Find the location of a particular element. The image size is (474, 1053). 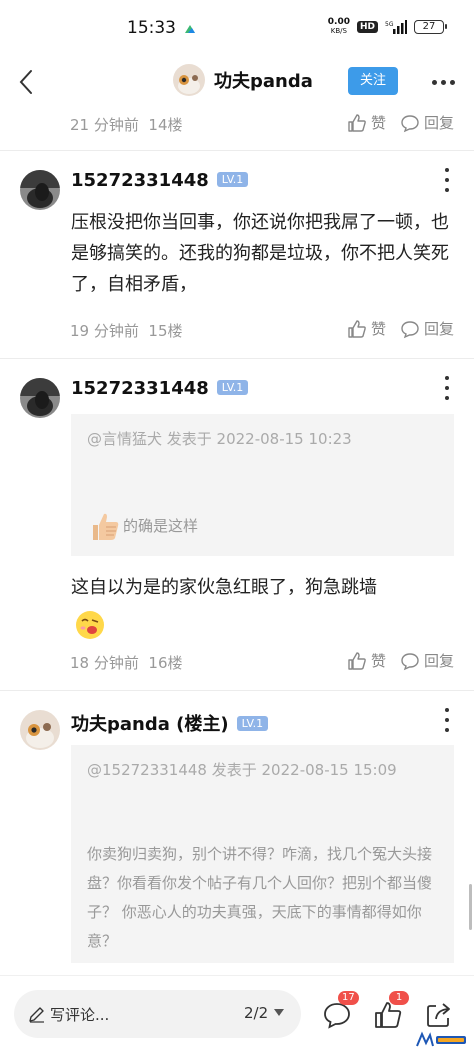

like-post-button: 1 is located at coordinates (391, 1012).